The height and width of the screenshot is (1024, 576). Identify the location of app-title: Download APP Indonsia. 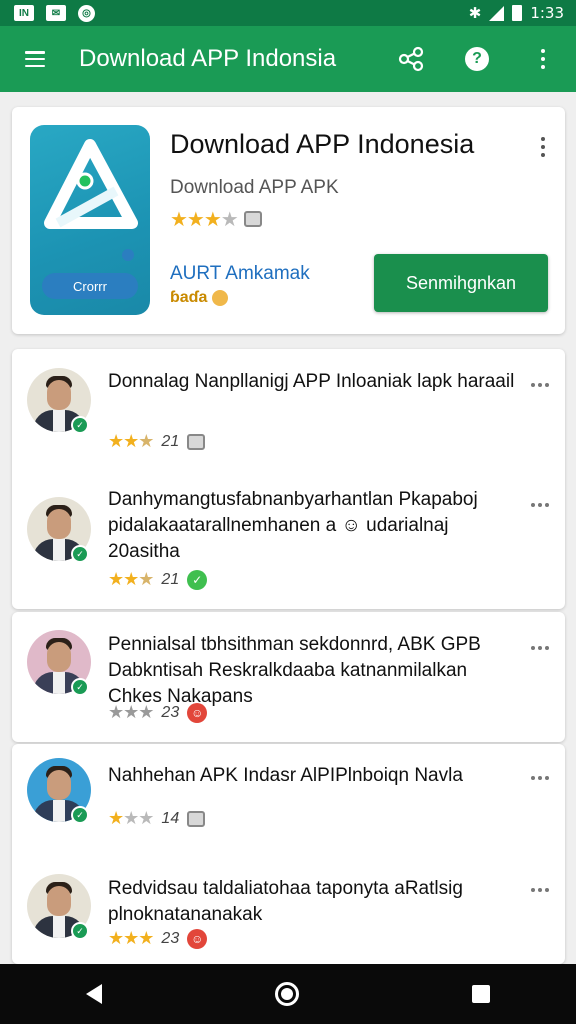
(208, 58).